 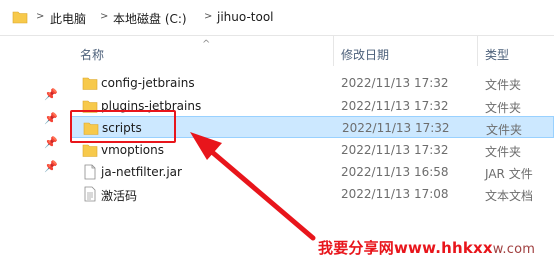 I want to click on watermark-tail: w.com, so click(x=514, y=249).